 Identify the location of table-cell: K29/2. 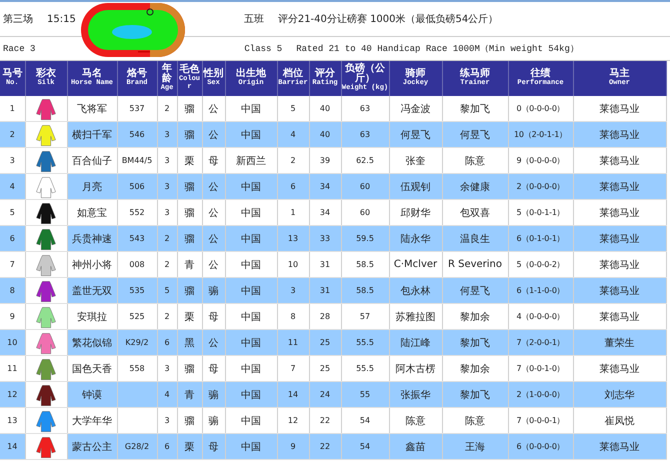
(137, 342).